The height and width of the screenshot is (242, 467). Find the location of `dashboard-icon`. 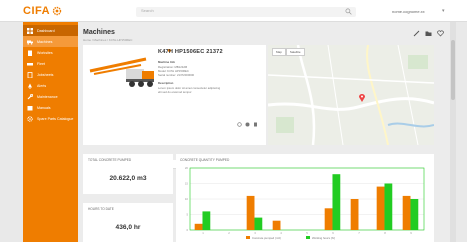

dashboard-icon is located at coordinates (30, 30).